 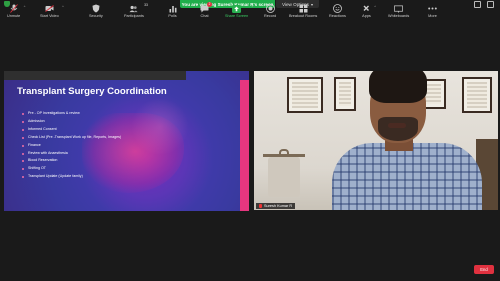 I want to click on participant-name-tag: Suresh Kumar R, so click(x=276, y=206).